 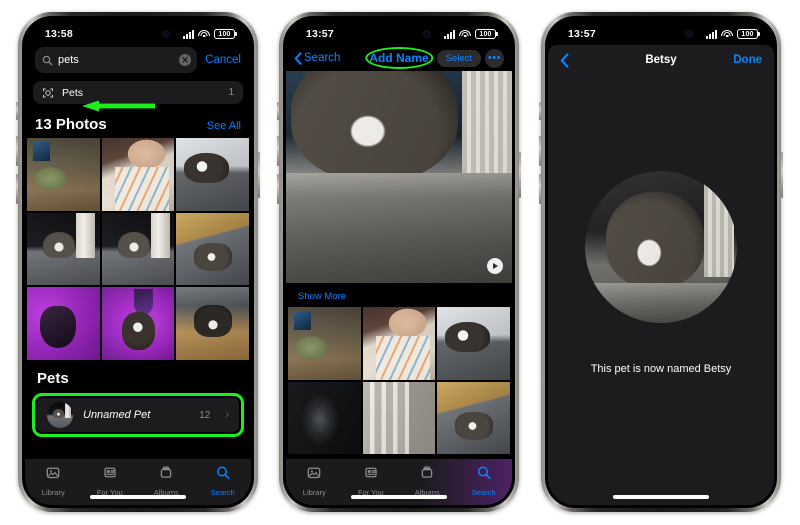 I want to click on clear-text-icon: ✕, so click(x=185, y=60).